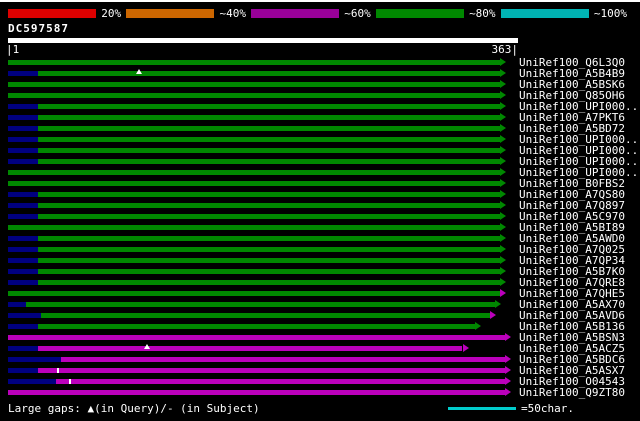 Image resolution: width=640 pixels, height=421 pixels. What do you see at coordinates (482, 408) in the screenshot?
I see `fifty-char-scale-line` at bounding box center [482, 408].